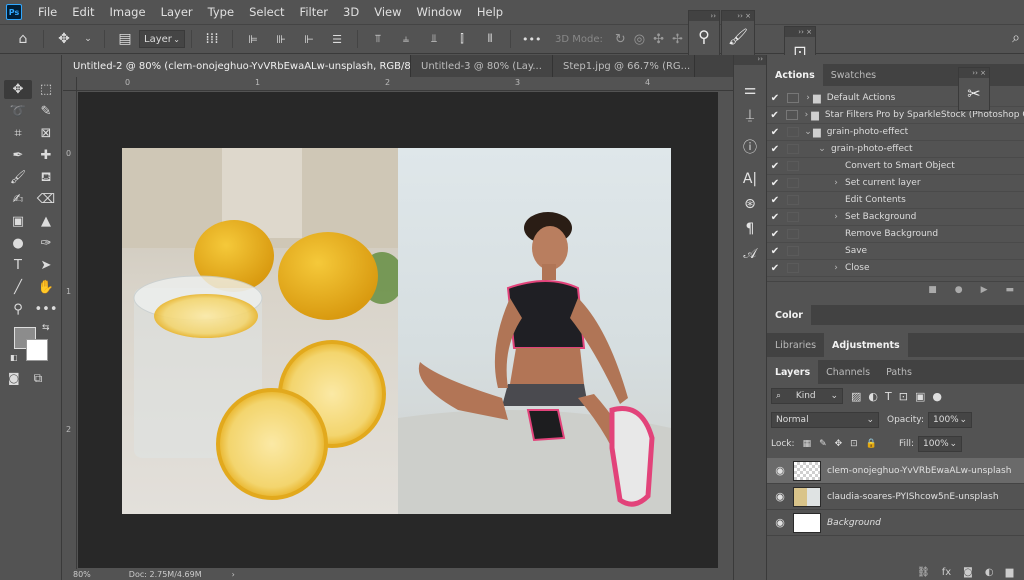 The width and height of the screenshot is (1024, 580). Describe the element at coordinates (281, 39) in the screenshot. I see `align-center-icon: ⊪` at that location.